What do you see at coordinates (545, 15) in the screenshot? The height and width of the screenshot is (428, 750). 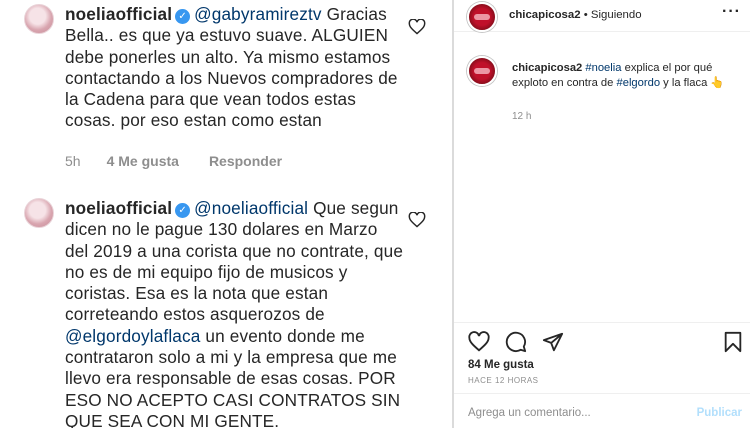 I see `post-username: chicapicosa2` at bounding box center [545, 15].